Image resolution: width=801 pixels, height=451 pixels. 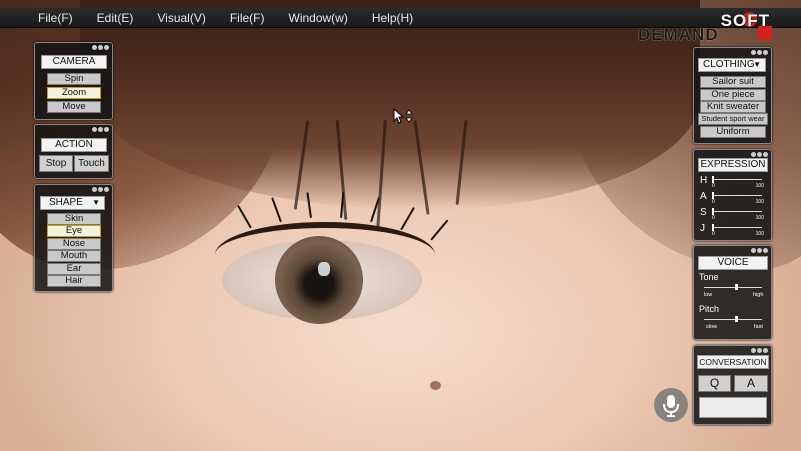 I want to click on clothing-one-piece-button: One piece, so click(x=733, y=95).